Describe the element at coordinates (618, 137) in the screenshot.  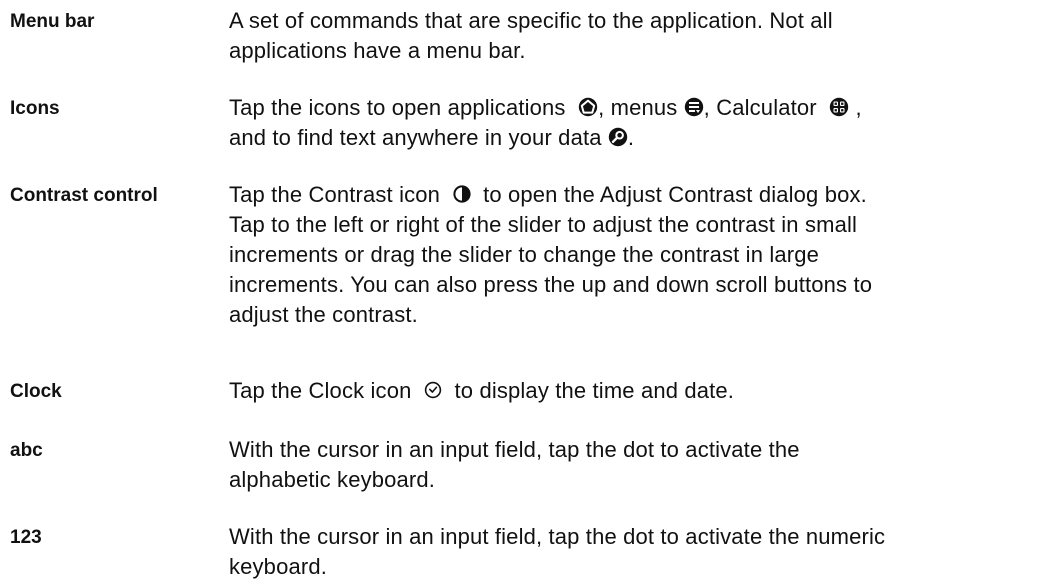
I see `find-icon` at that location.